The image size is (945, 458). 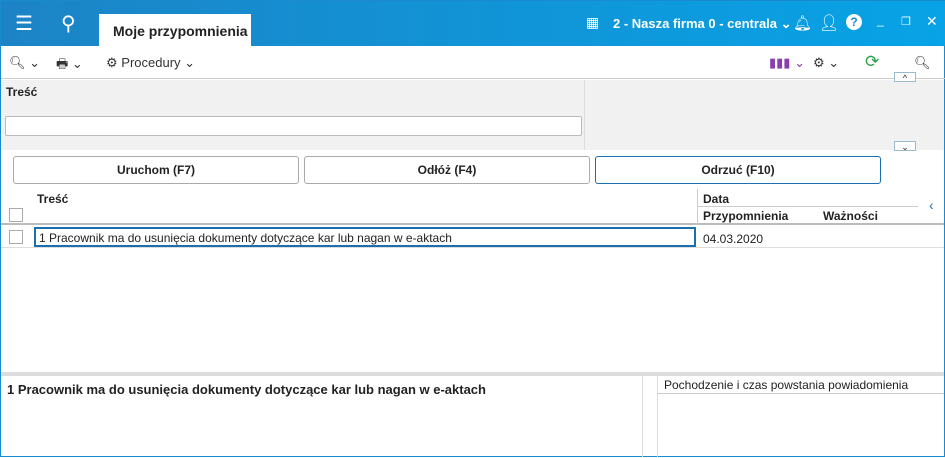 I want to click on bell-icon: 🔔︎, so click(x=802, y=23).